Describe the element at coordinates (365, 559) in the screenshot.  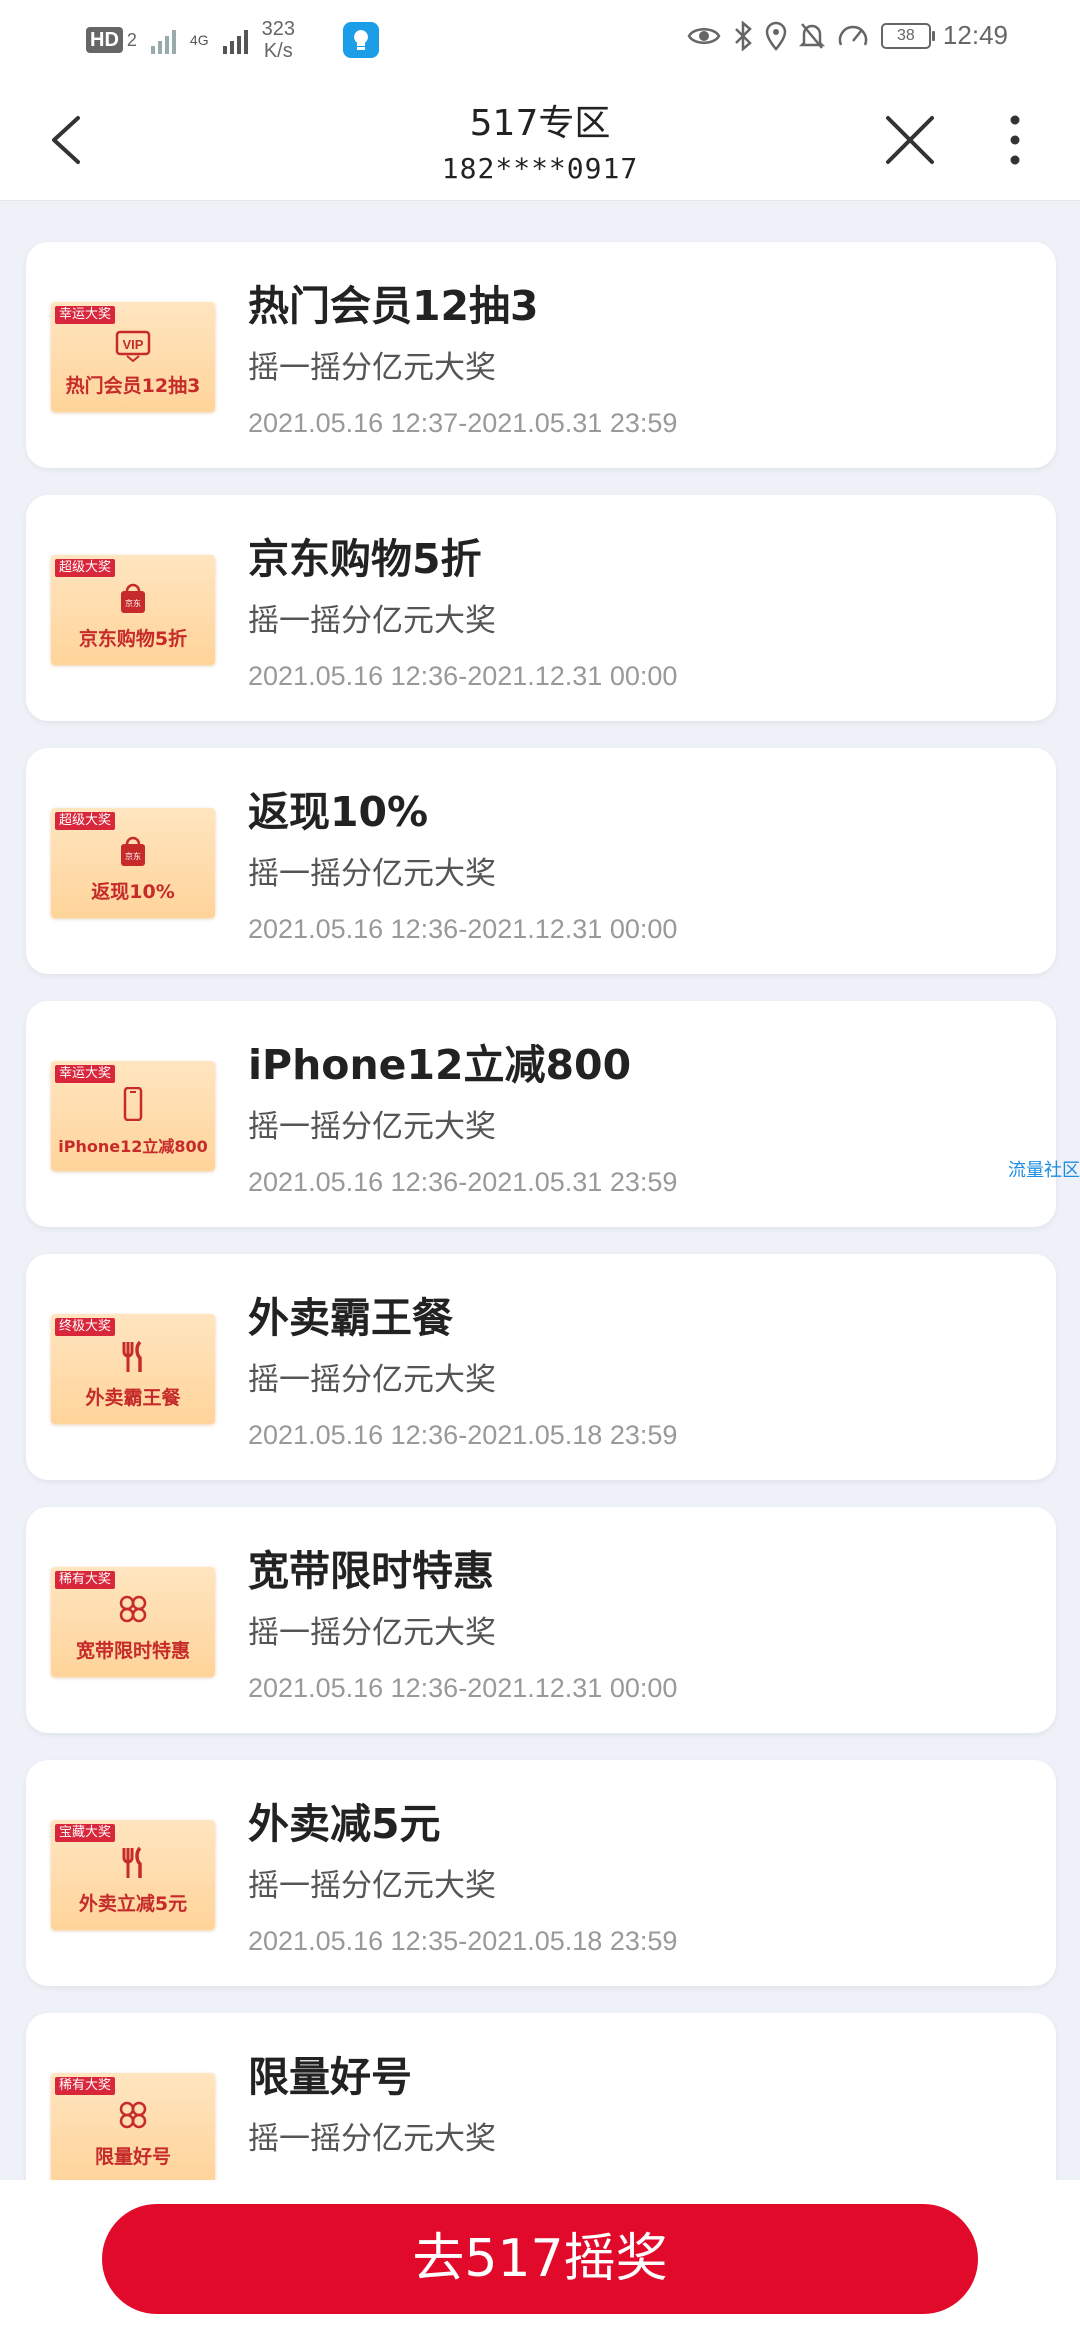
I see `prize-title: 京东购物5折` at that location.